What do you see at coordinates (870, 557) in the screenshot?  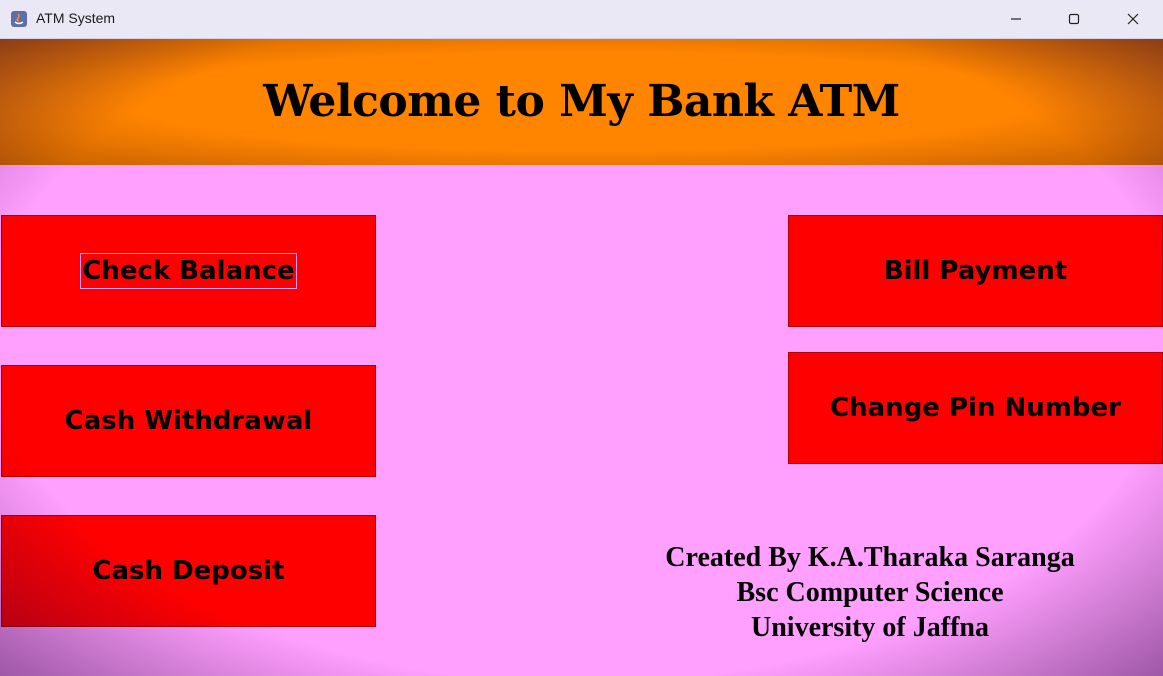 I see `credits-author: Created By K.A.Tharaka Saranga` at bounding box center [870, 557].